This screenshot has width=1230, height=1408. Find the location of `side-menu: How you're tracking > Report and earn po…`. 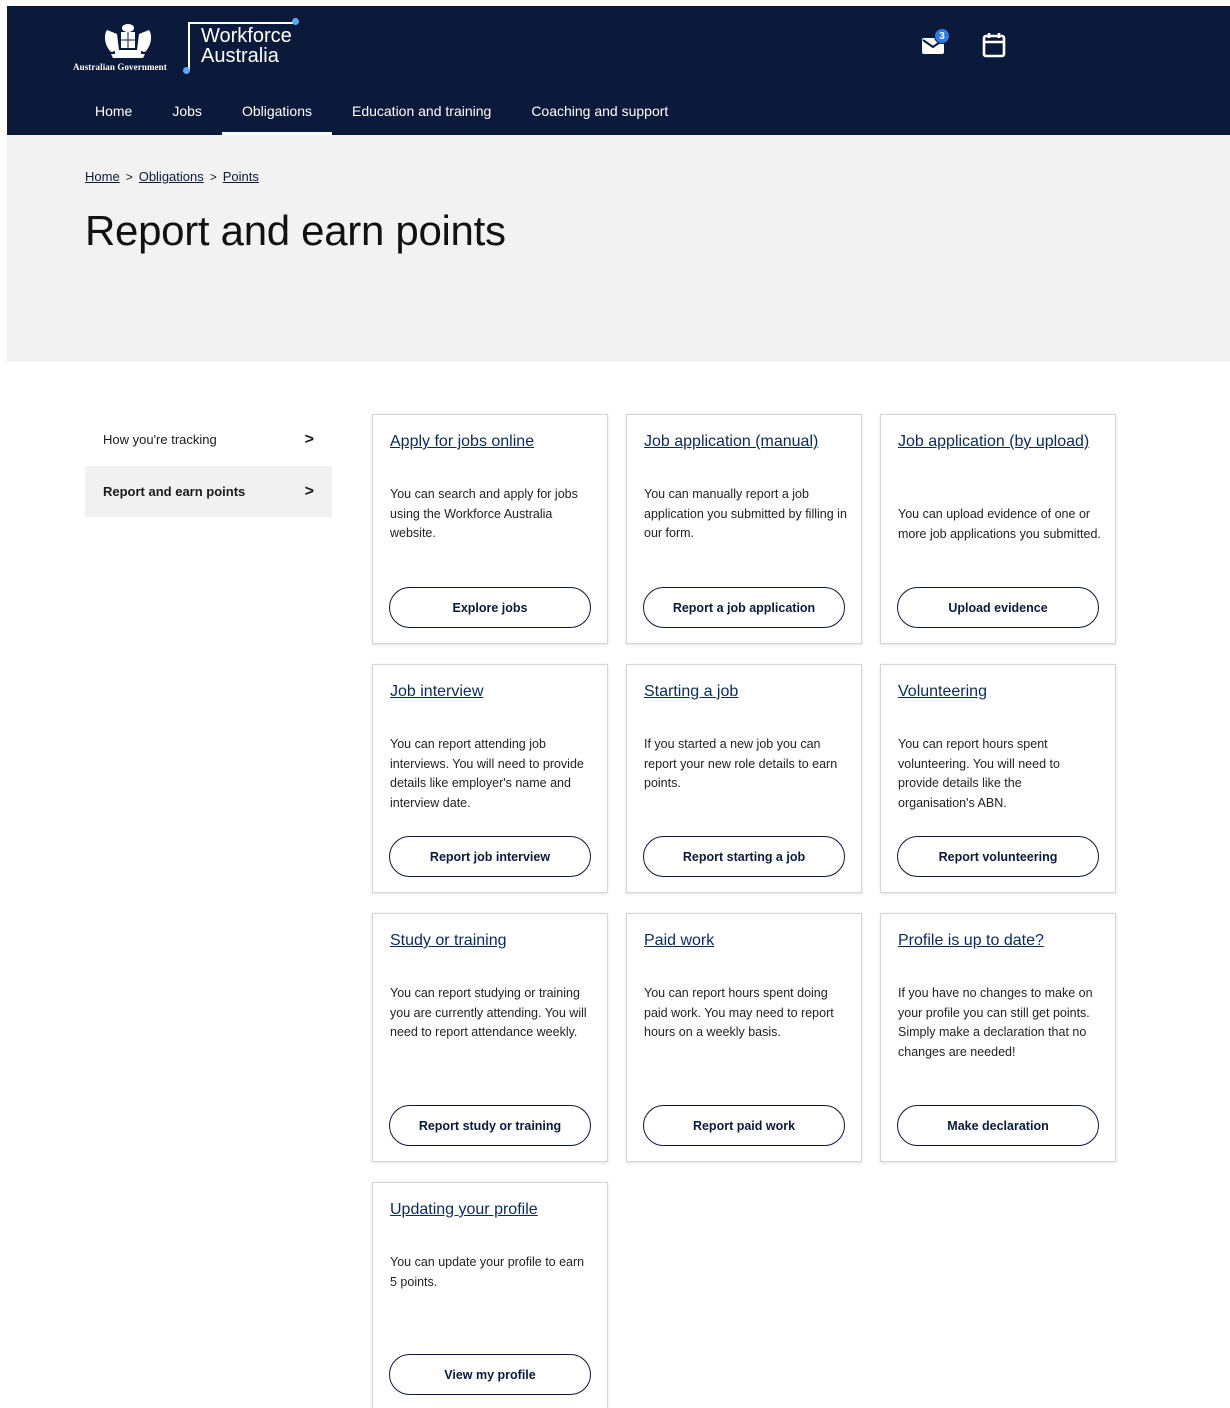

side-menu: How you're tracking > Report and earn po… is located at coordinates (208, 466).